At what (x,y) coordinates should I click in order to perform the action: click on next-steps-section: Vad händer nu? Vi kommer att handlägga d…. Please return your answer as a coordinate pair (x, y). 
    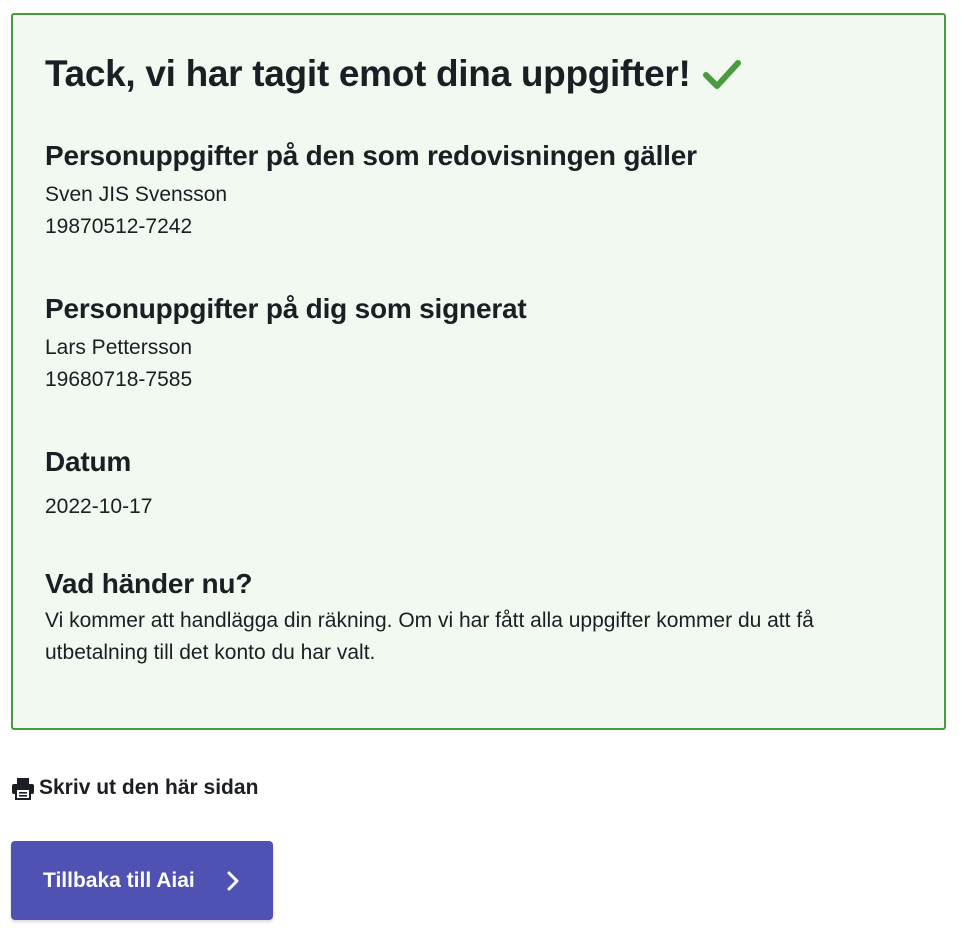
    Looking at the image, I should click on (478, 616).